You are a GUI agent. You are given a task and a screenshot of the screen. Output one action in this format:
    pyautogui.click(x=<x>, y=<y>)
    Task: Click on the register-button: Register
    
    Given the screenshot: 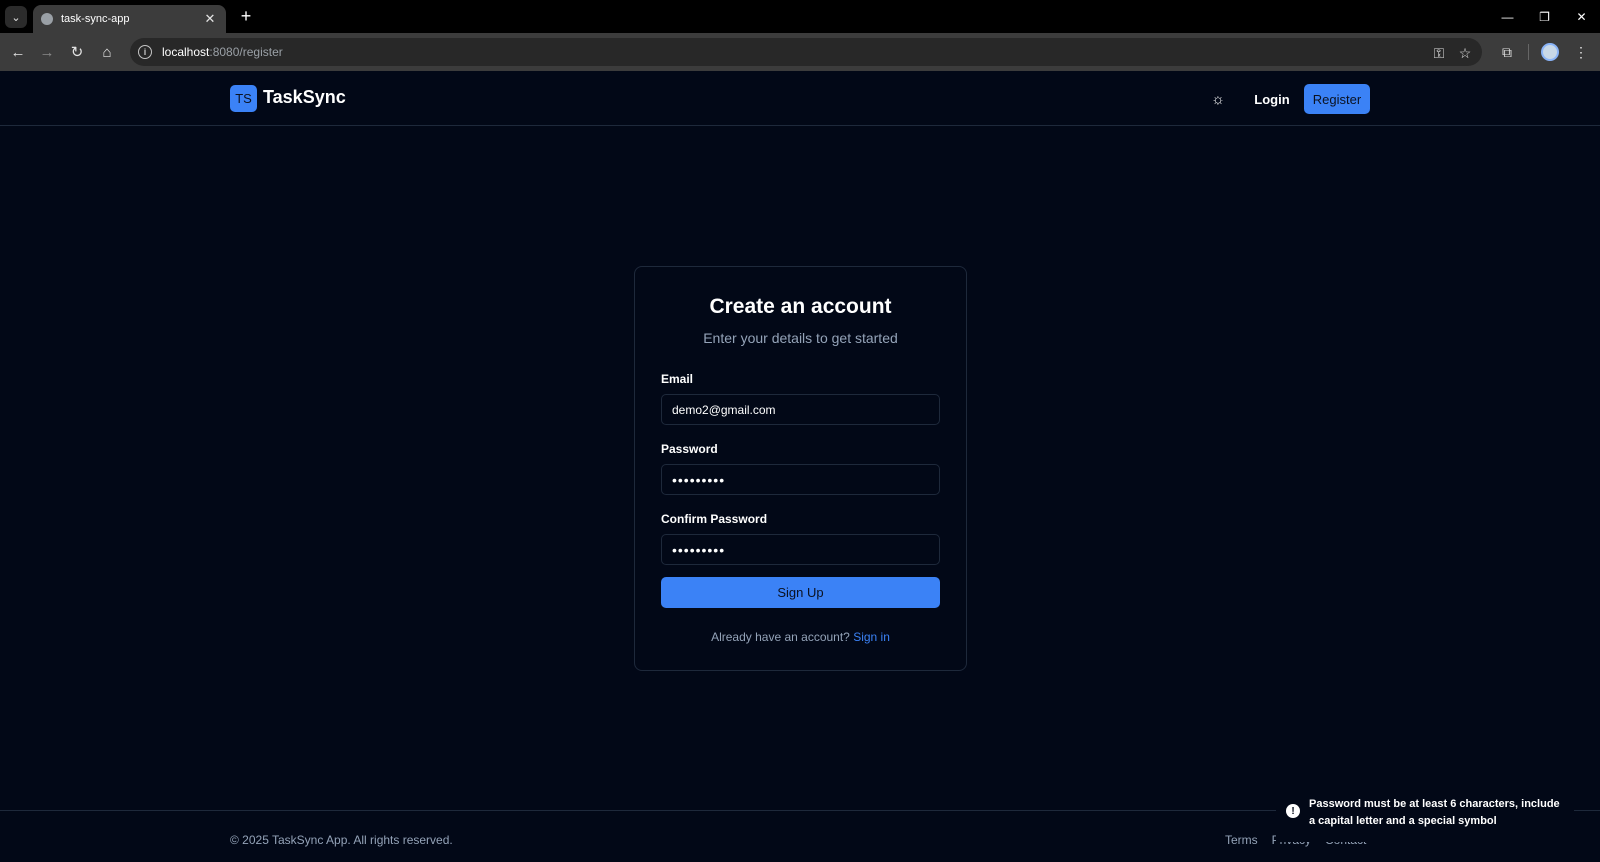 What is the action you would take?
    pyautogui.click(x=1337, y=99)
    